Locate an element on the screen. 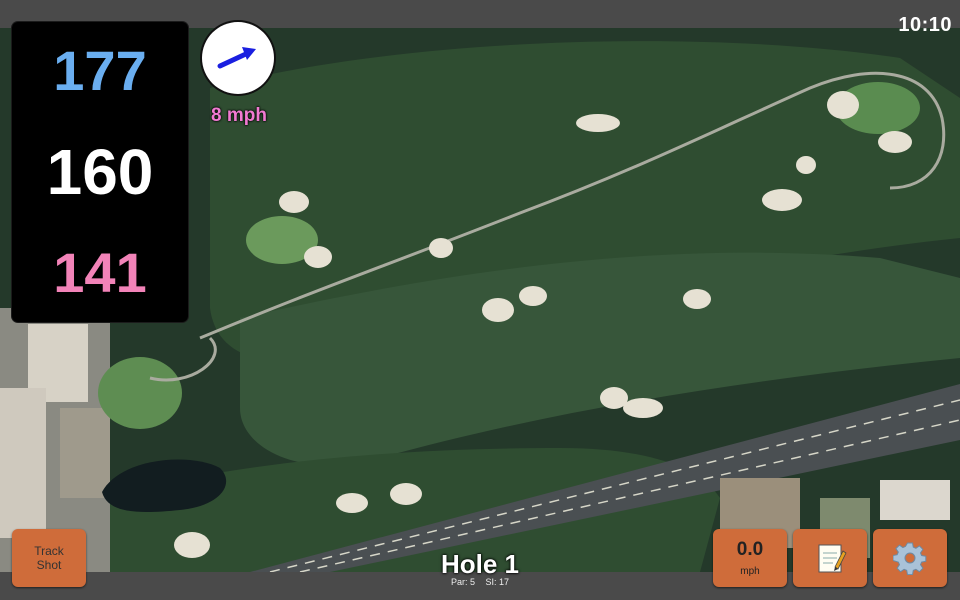 The width and height of the screenshot is (960, 600). speed-button: 0.0 mph is located at coordinates (750, 558).